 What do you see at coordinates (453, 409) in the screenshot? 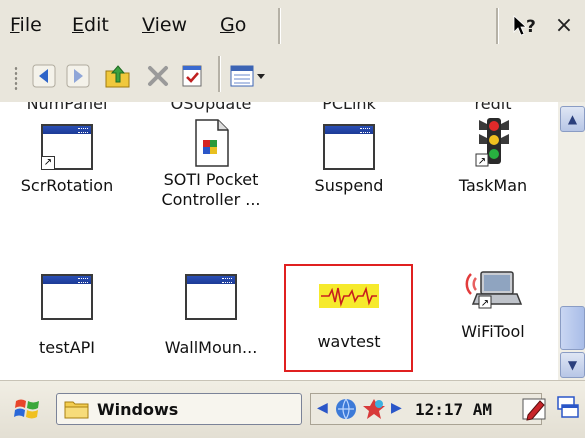
I see `clock: 12:17 AM` at bounding box center [453, 409].